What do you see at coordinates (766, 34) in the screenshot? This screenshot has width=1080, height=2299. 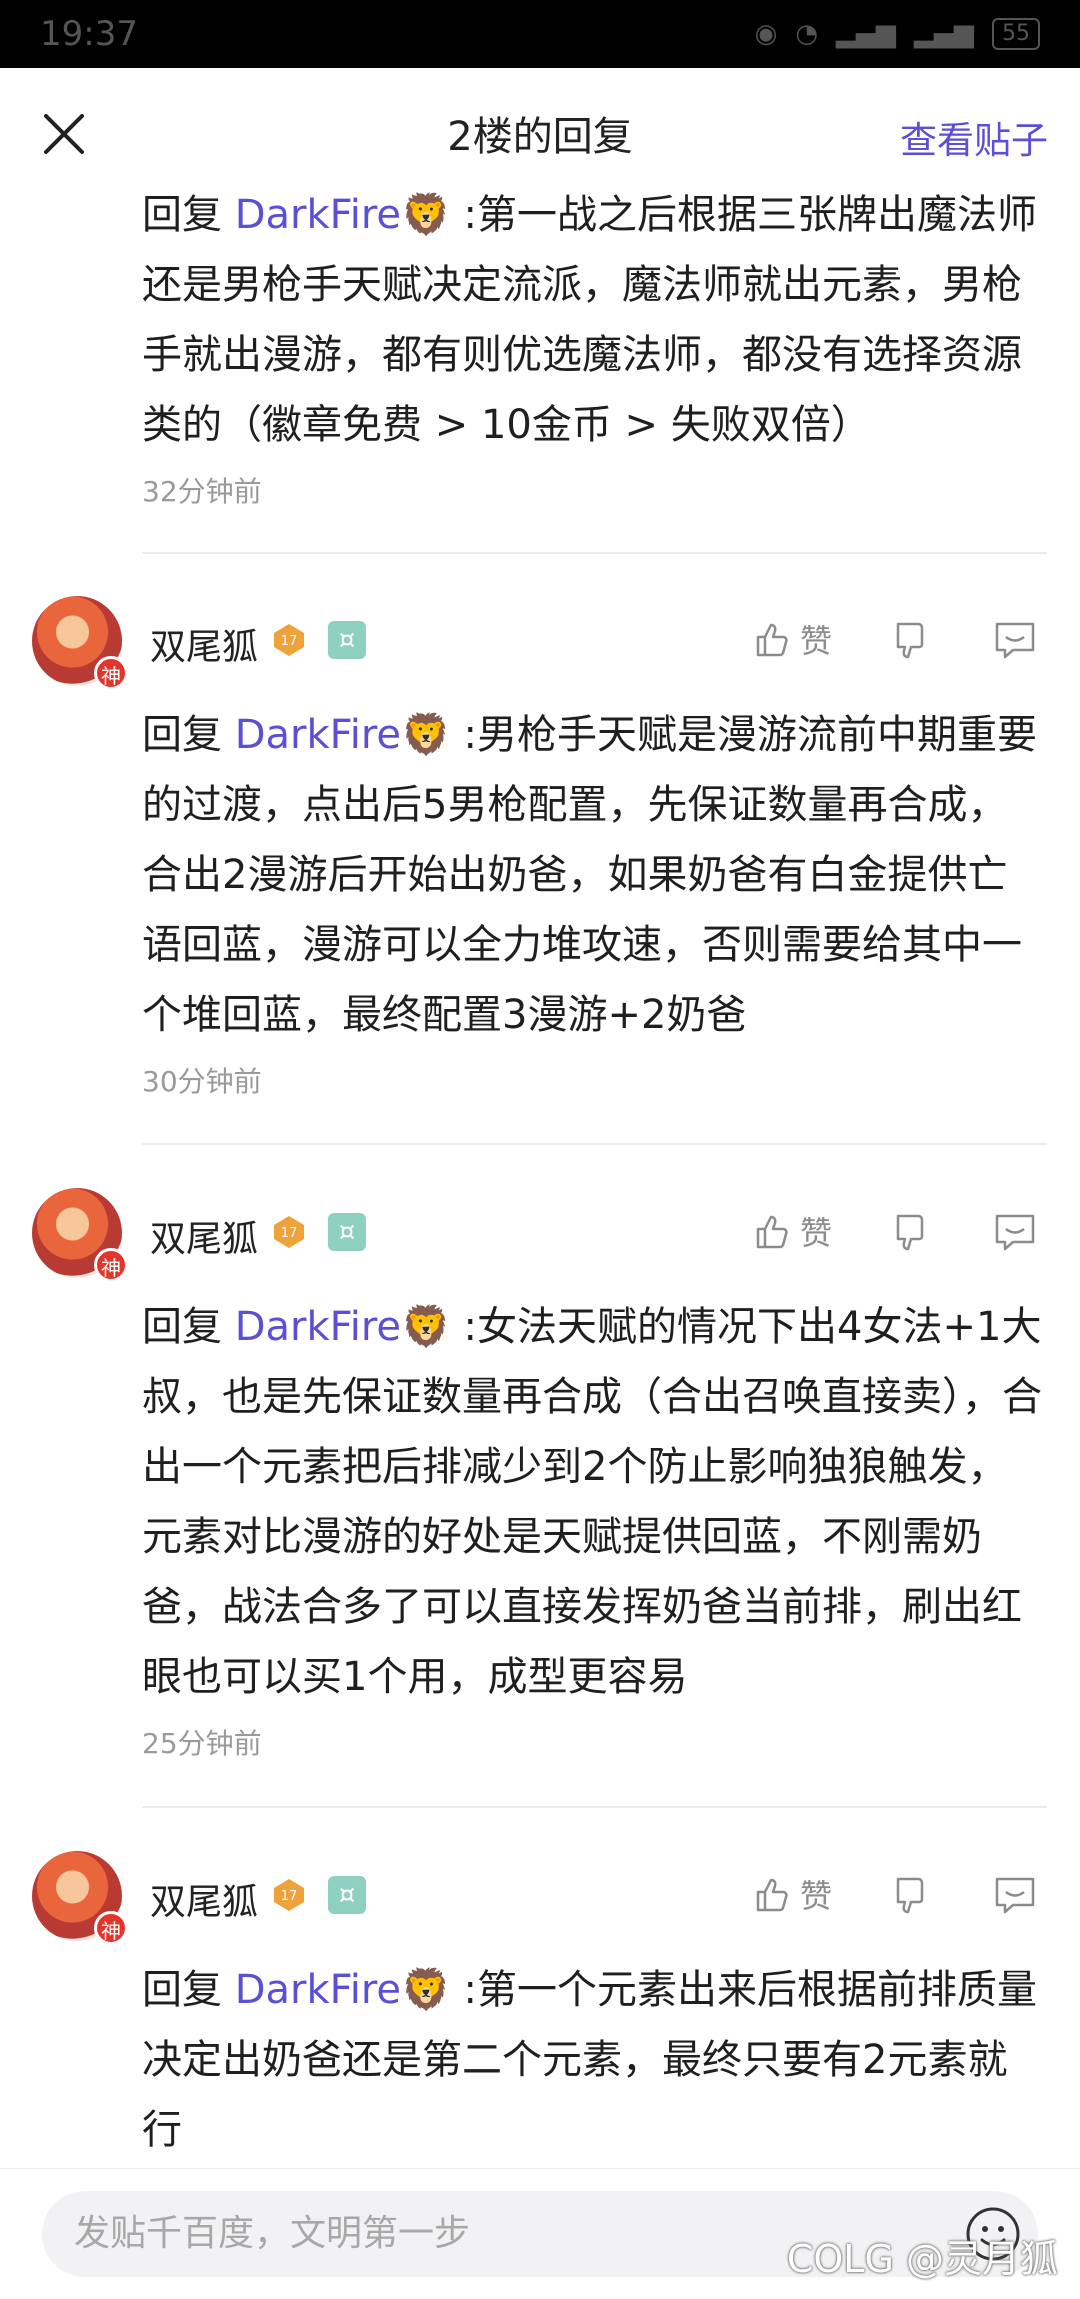 I see `eye-icon: ◉` at bounding box center [766, 34].